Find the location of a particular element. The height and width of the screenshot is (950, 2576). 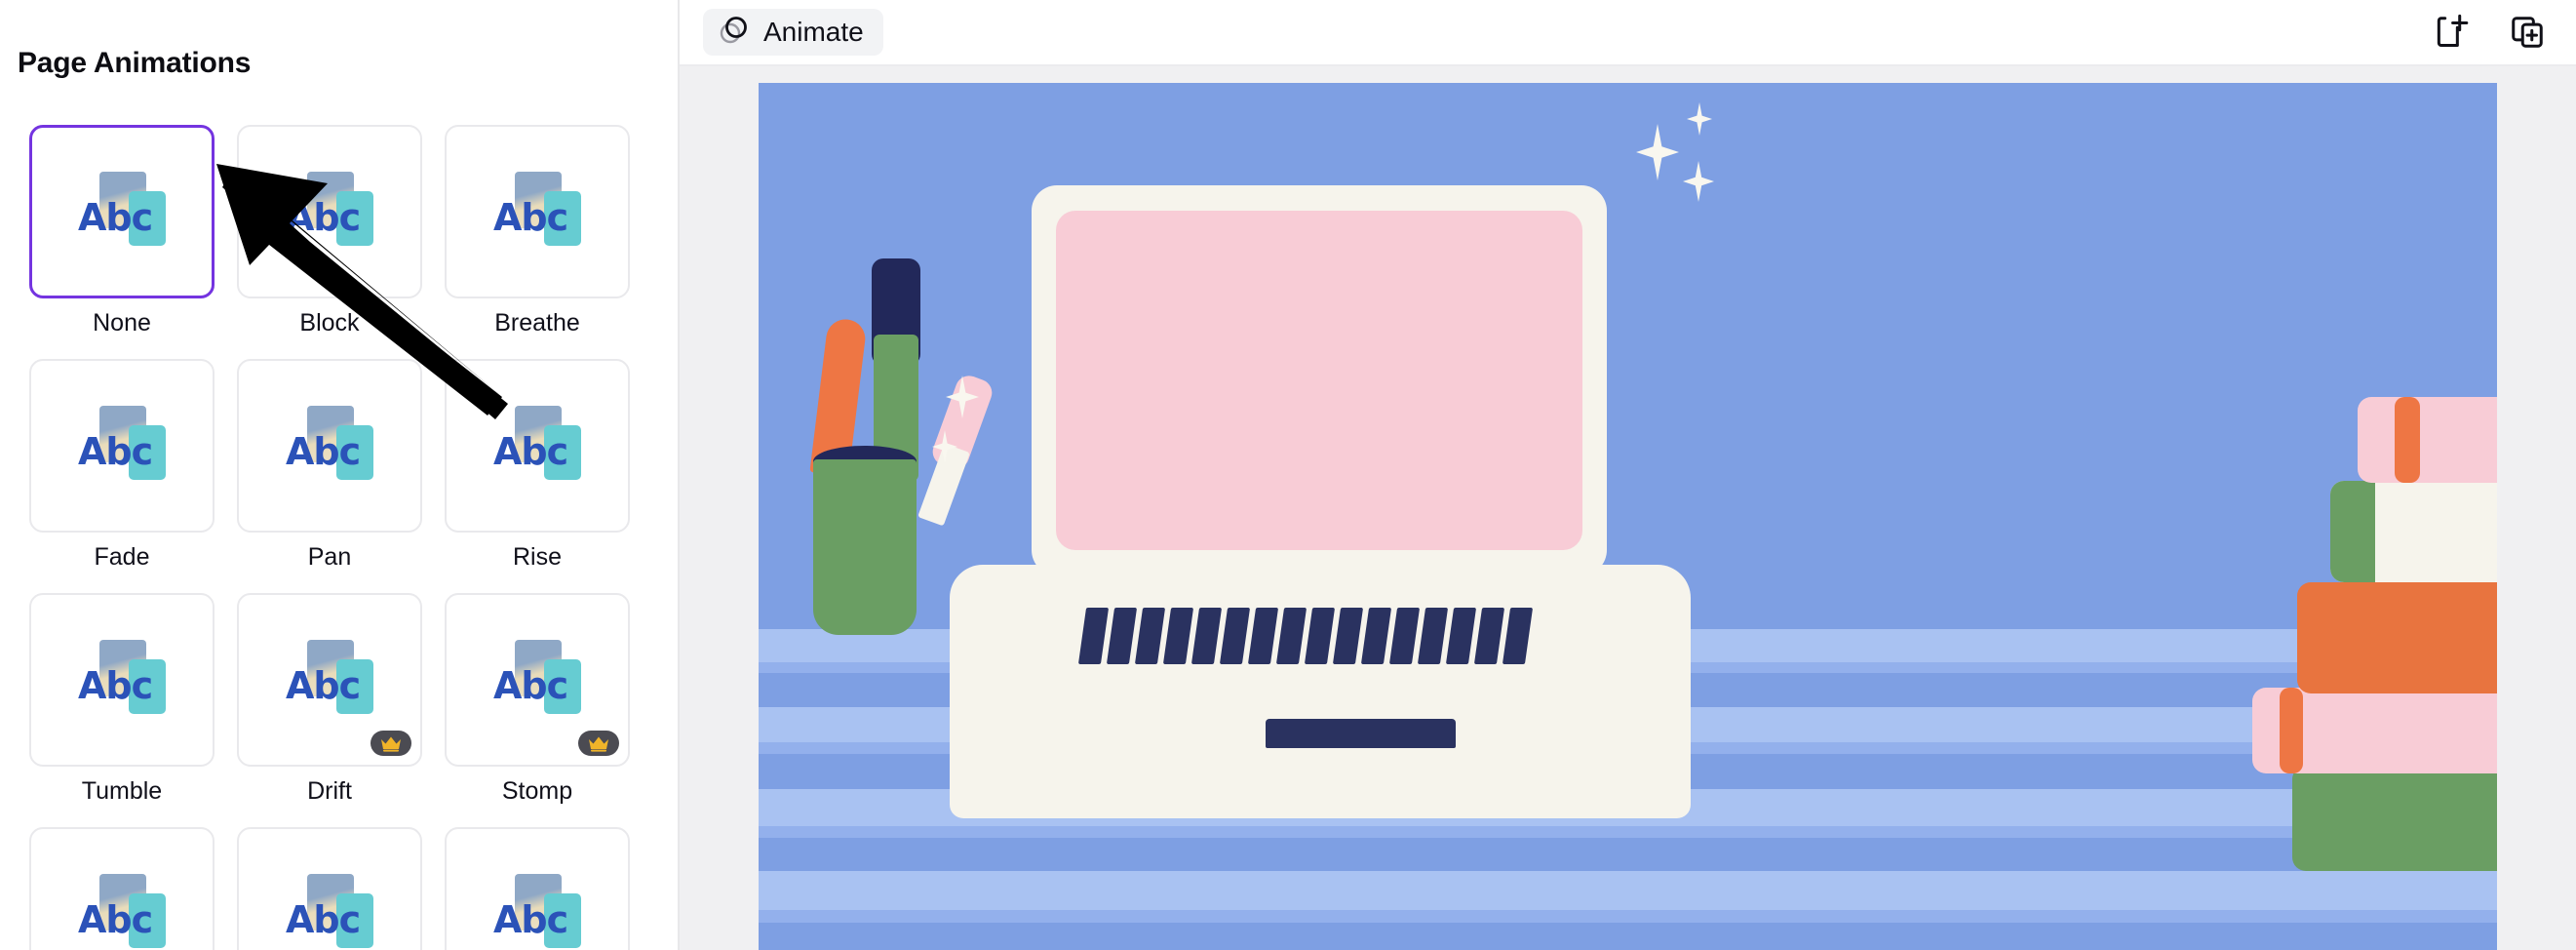

book-green is located at coordinates (2394, 818).